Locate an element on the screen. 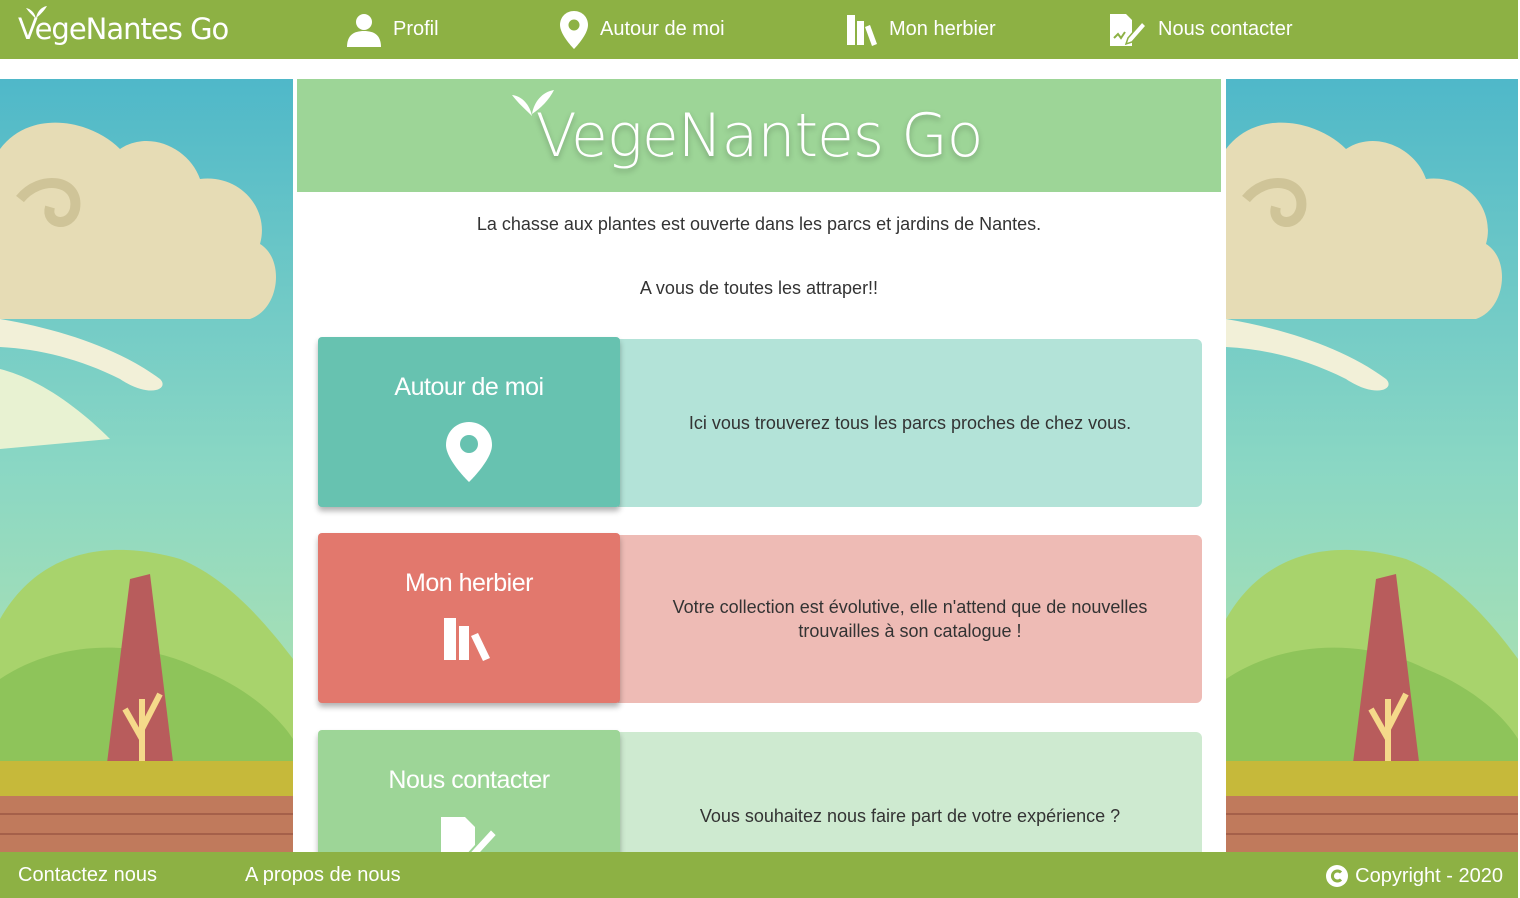 Image resolution: width=1520 pixels, height=898 pixels. brand-text: VegeNantes Go is located at coordinates (123, 29).